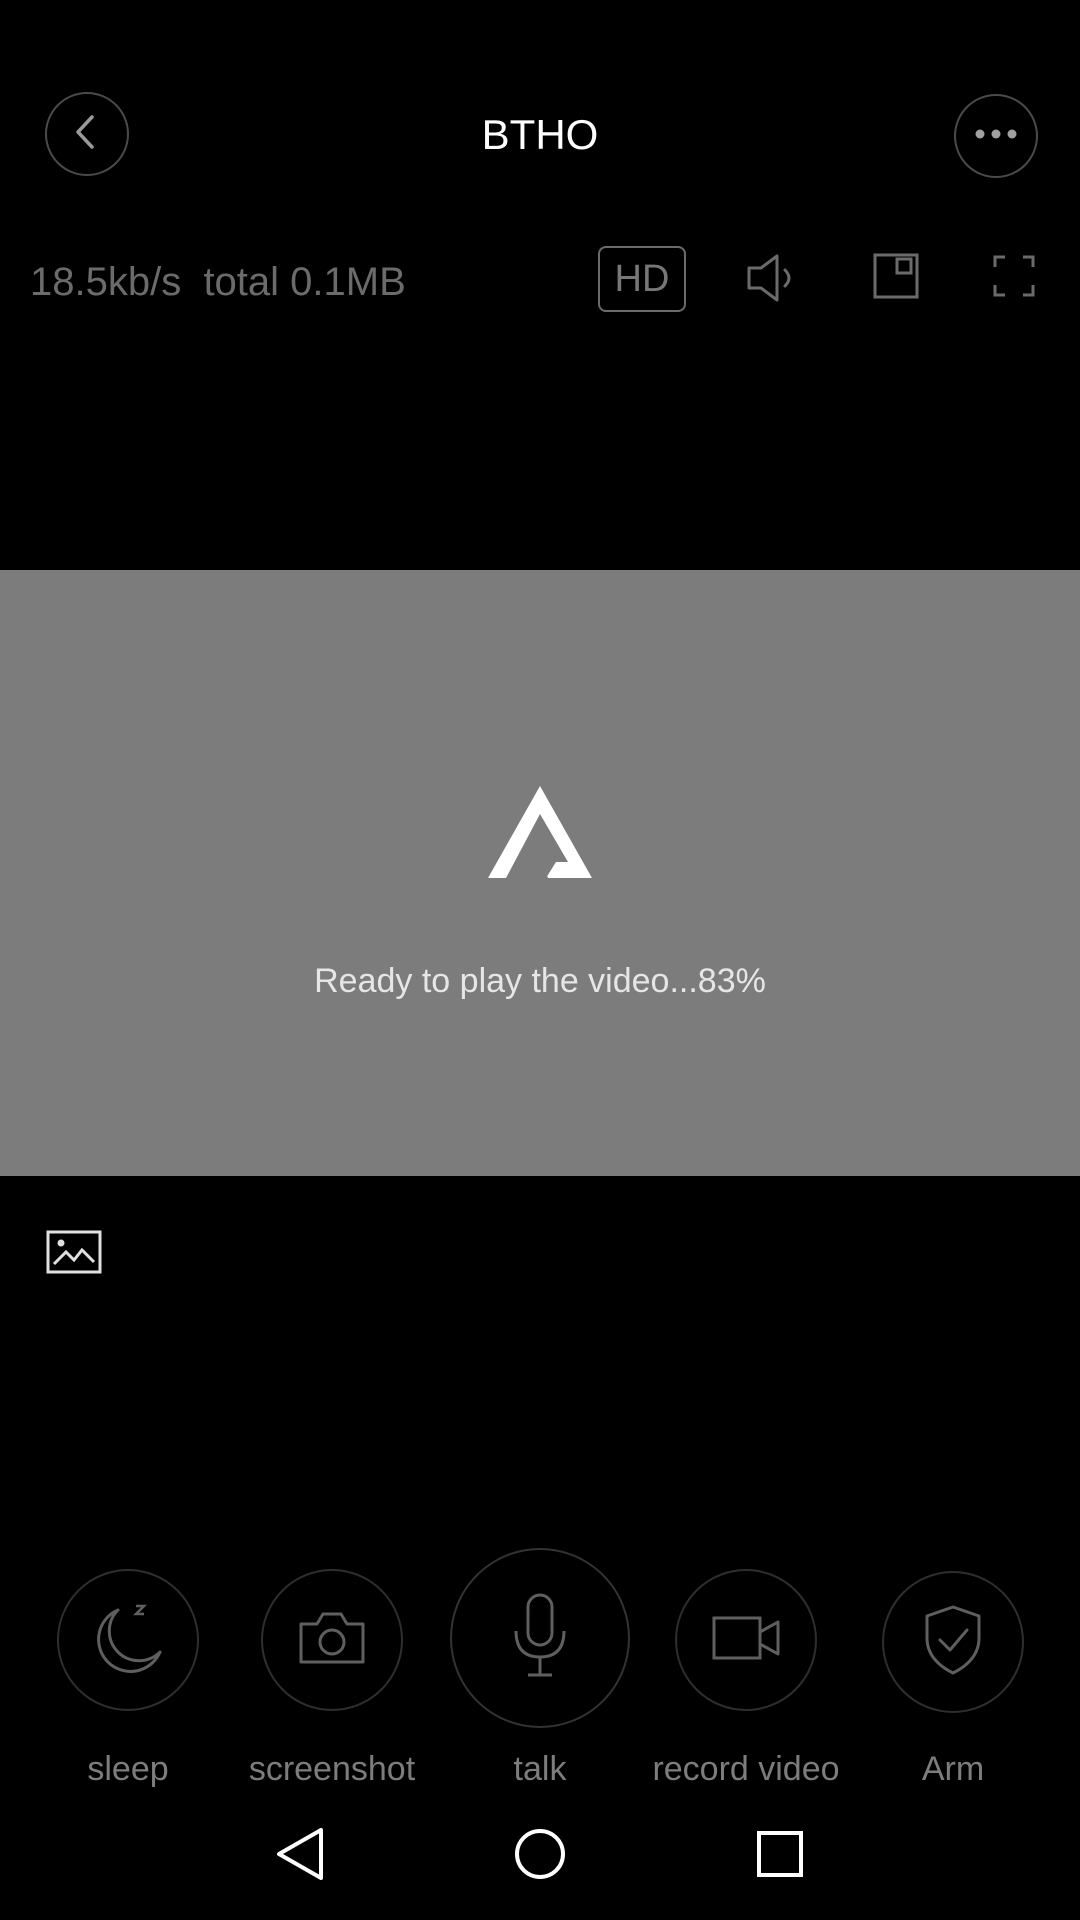 The width and height of the screenshot is (1080, 1920). I want to click on microphone-icon, so click(540, 1638).